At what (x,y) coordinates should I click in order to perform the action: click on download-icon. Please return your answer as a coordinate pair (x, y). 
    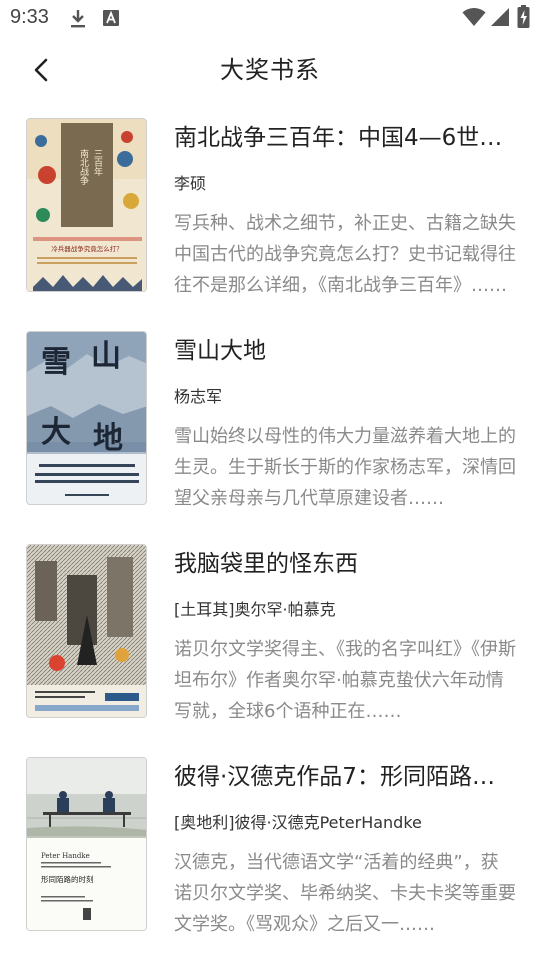
    Looking at the image, I should click on (78, 21).